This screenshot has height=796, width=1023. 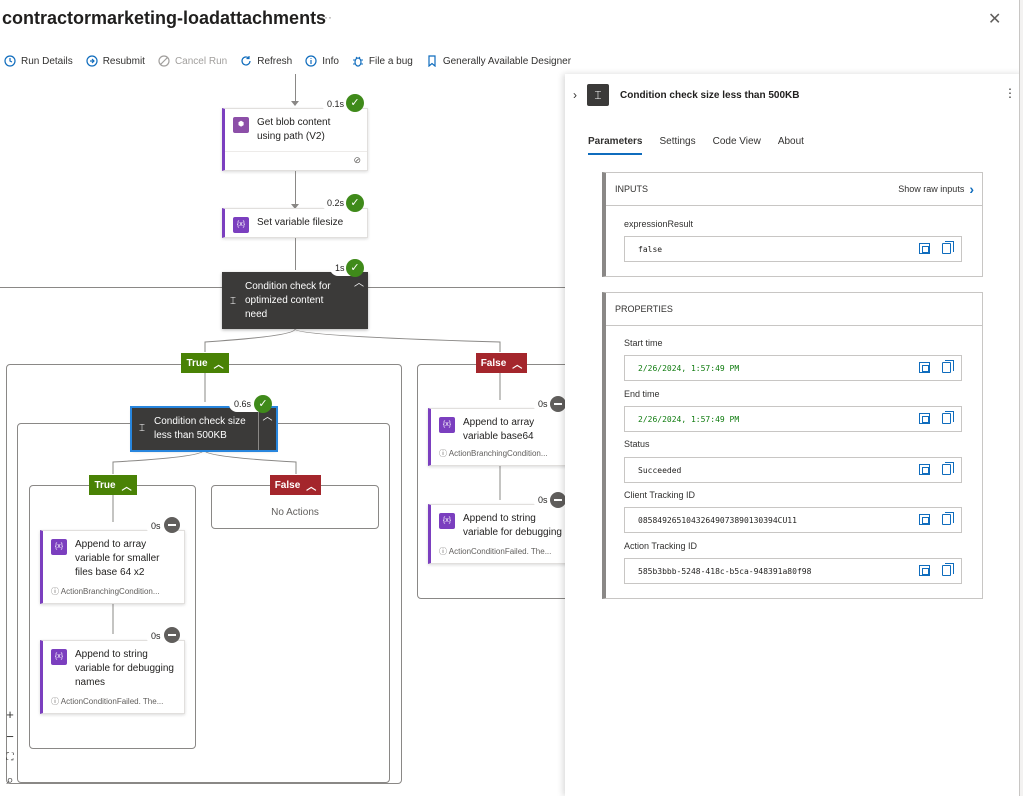 I want to click on end-time-field: 2/26/2024, 1:57:49 PM, so click(x=793, y=419).